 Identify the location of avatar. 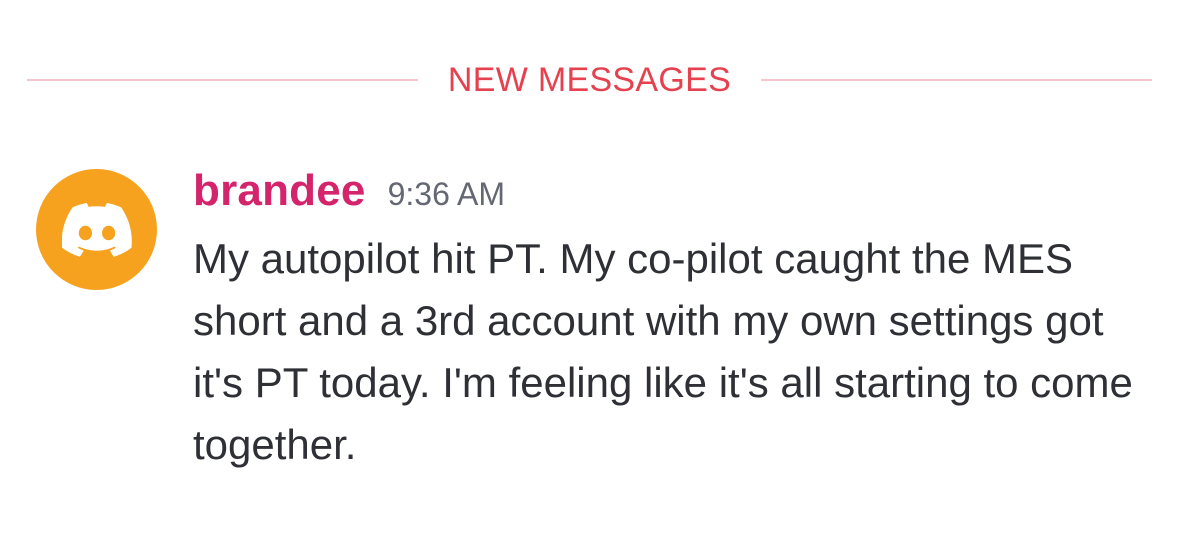
(96, 229).